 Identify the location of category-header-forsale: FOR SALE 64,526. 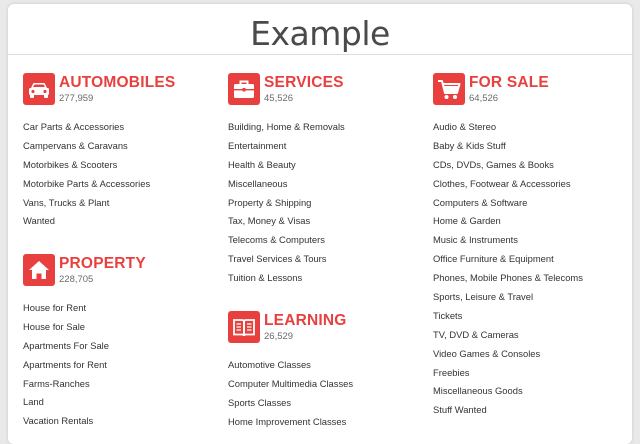
(530, 90).